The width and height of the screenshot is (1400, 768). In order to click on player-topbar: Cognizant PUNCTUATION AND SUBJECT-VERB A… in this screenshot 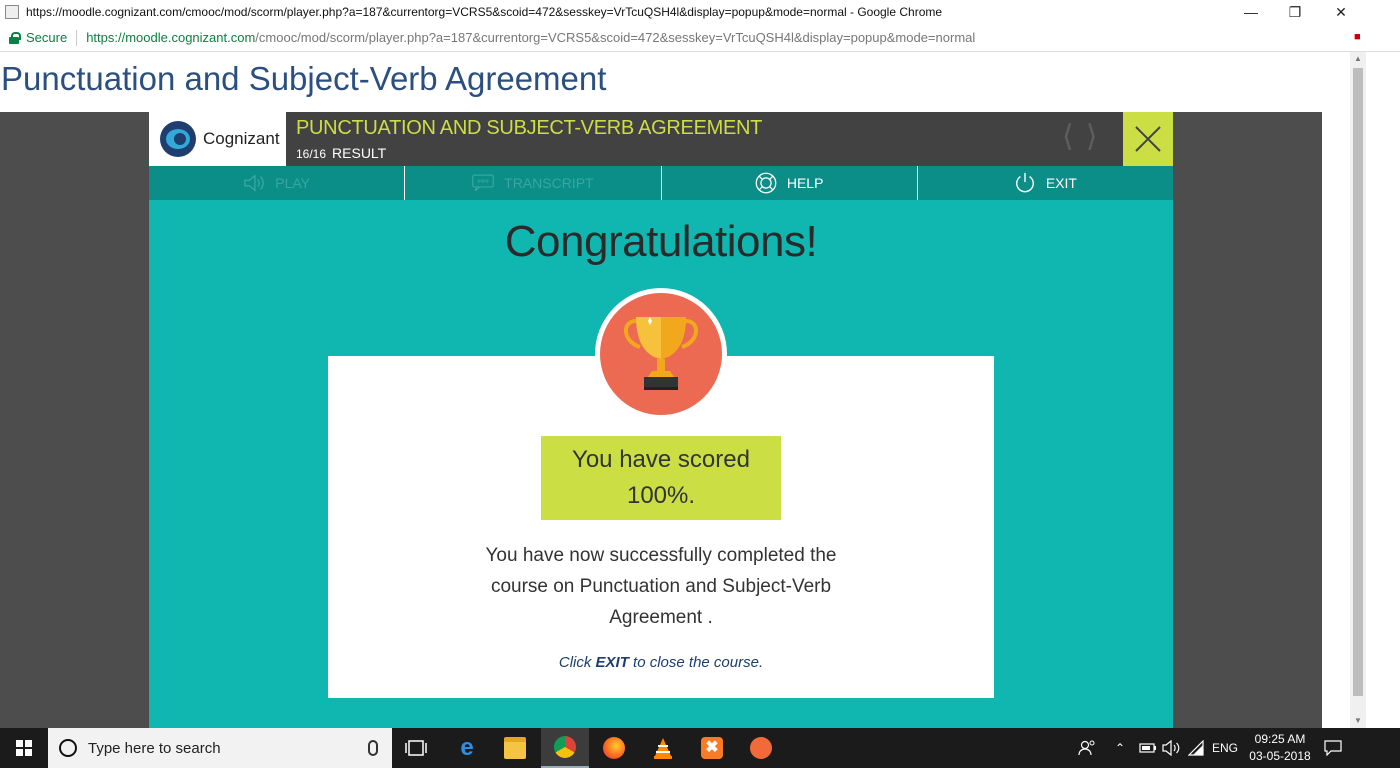, I will do `click(661, 139)`.